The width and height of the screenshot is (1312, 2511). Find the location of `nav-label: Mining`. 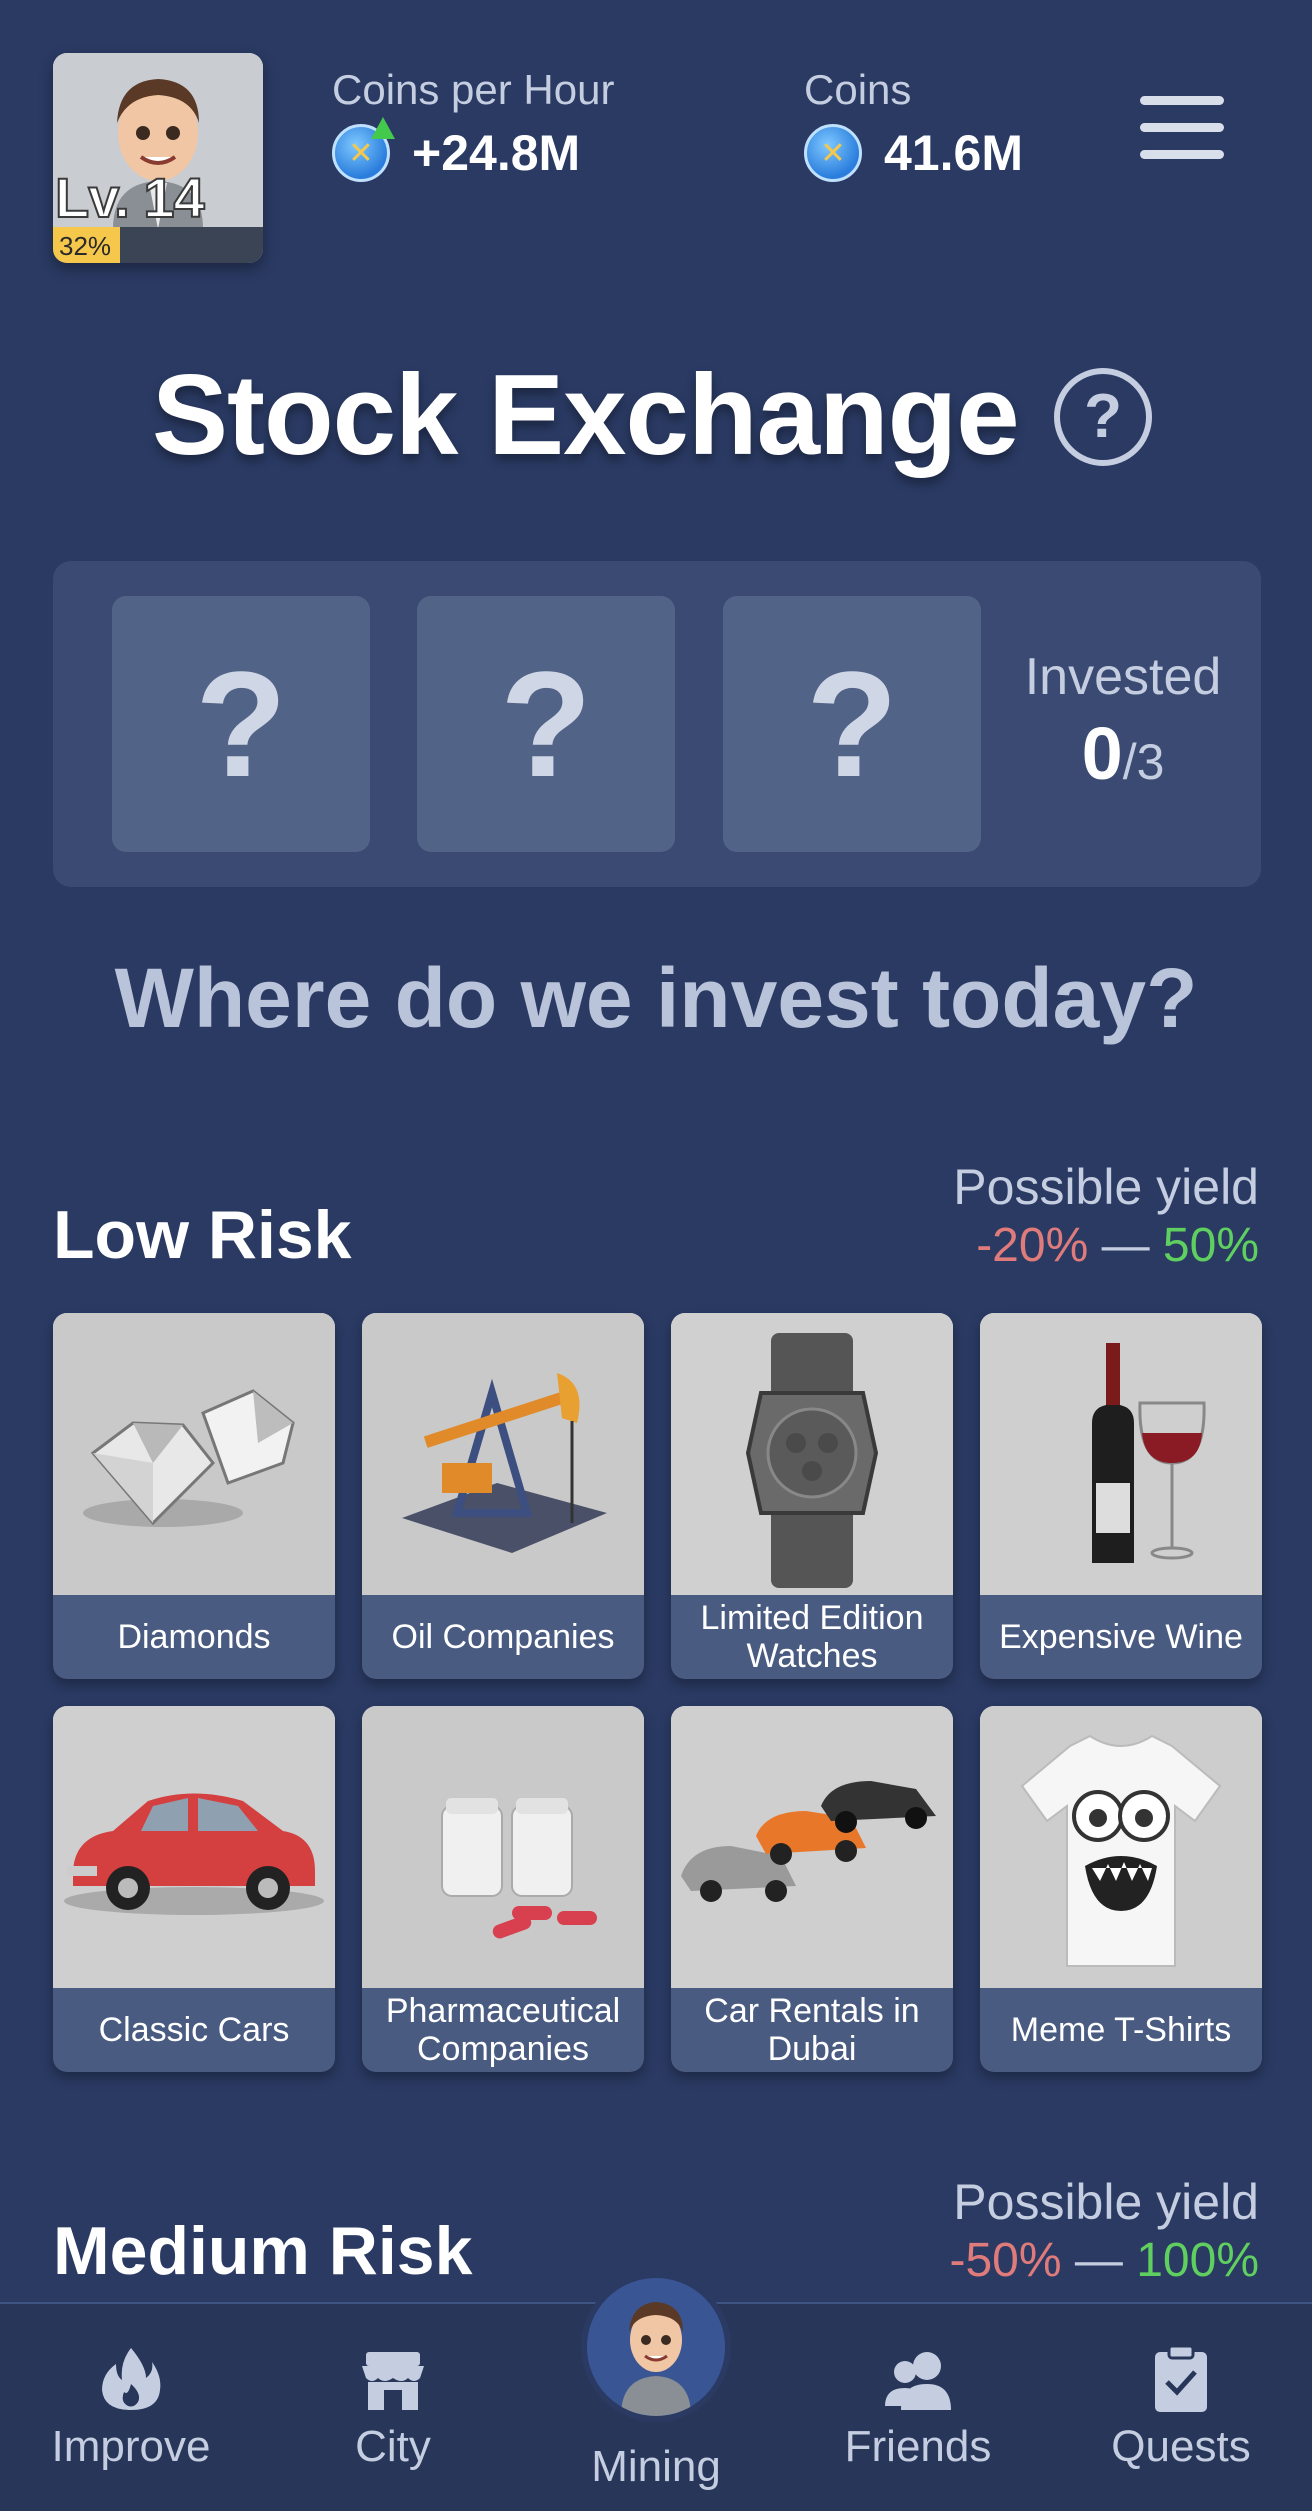

nav-label: Mining is located at coordinates (656, 2466).